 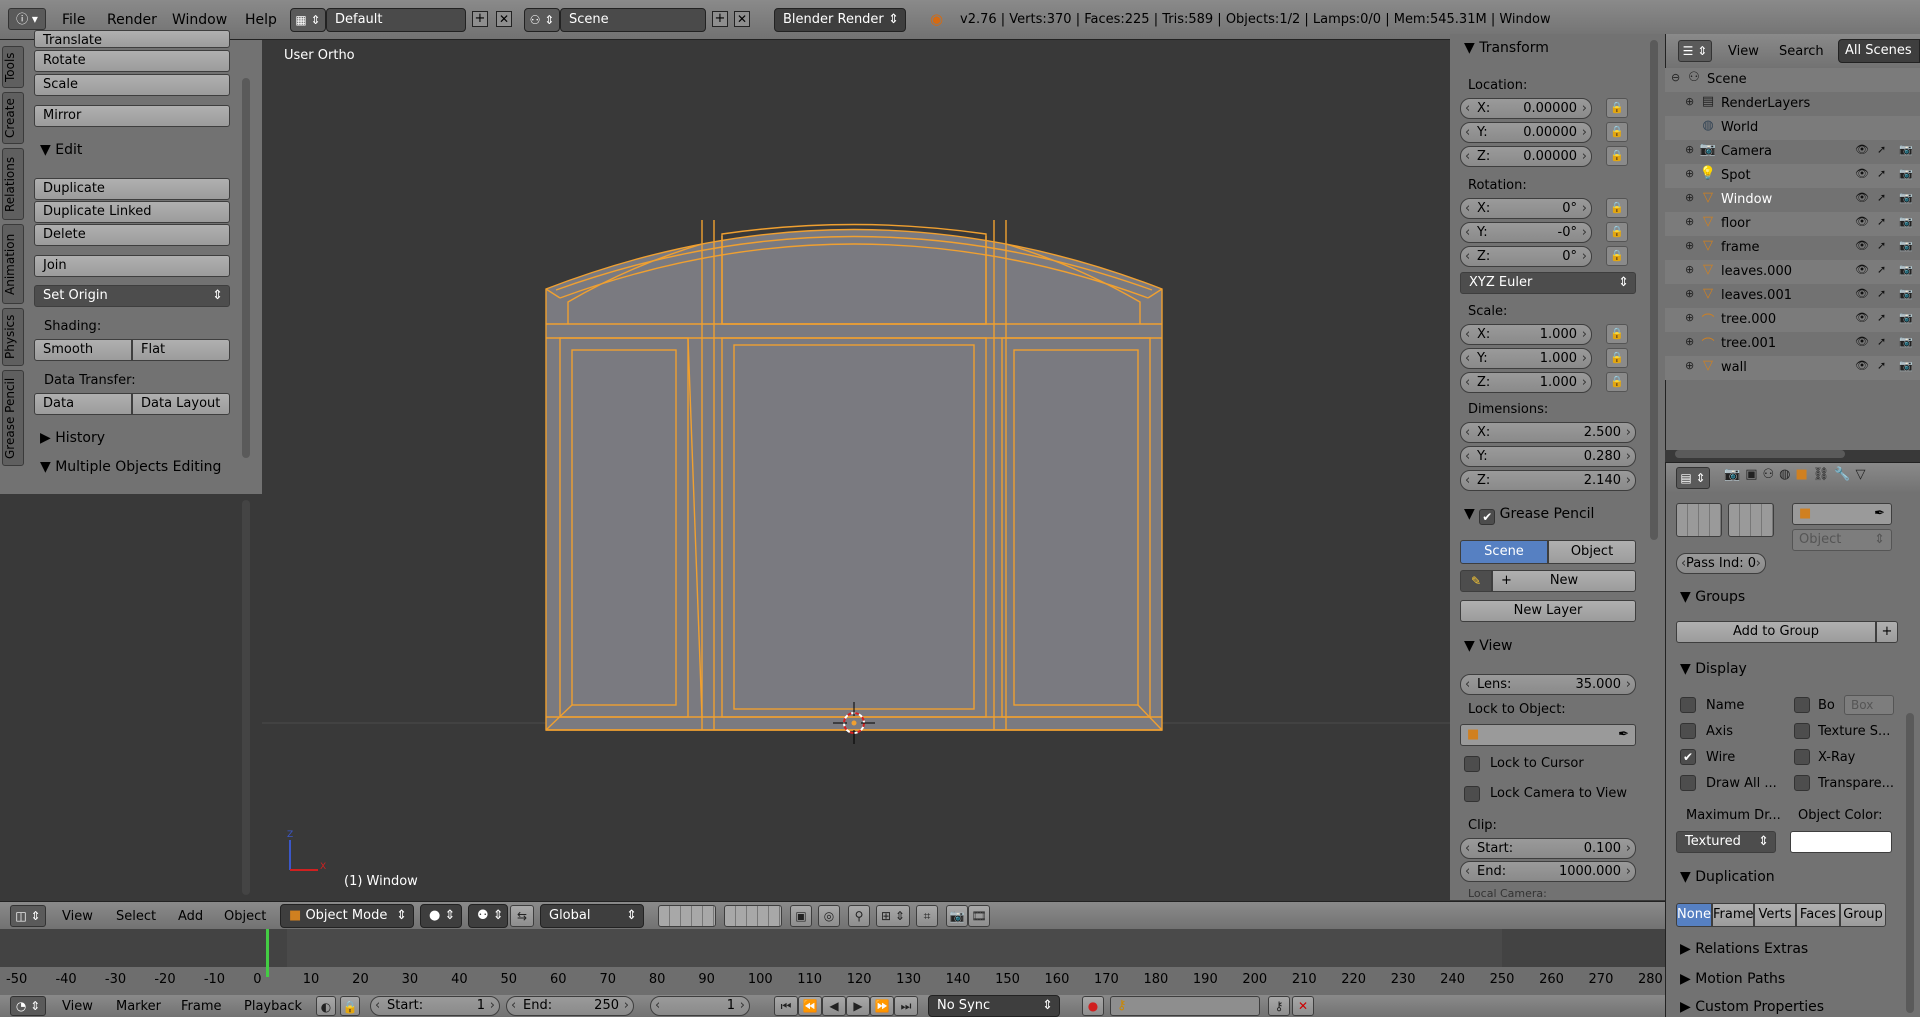 I want to click on add-screen-icon: +, so click(x=480, y=19).